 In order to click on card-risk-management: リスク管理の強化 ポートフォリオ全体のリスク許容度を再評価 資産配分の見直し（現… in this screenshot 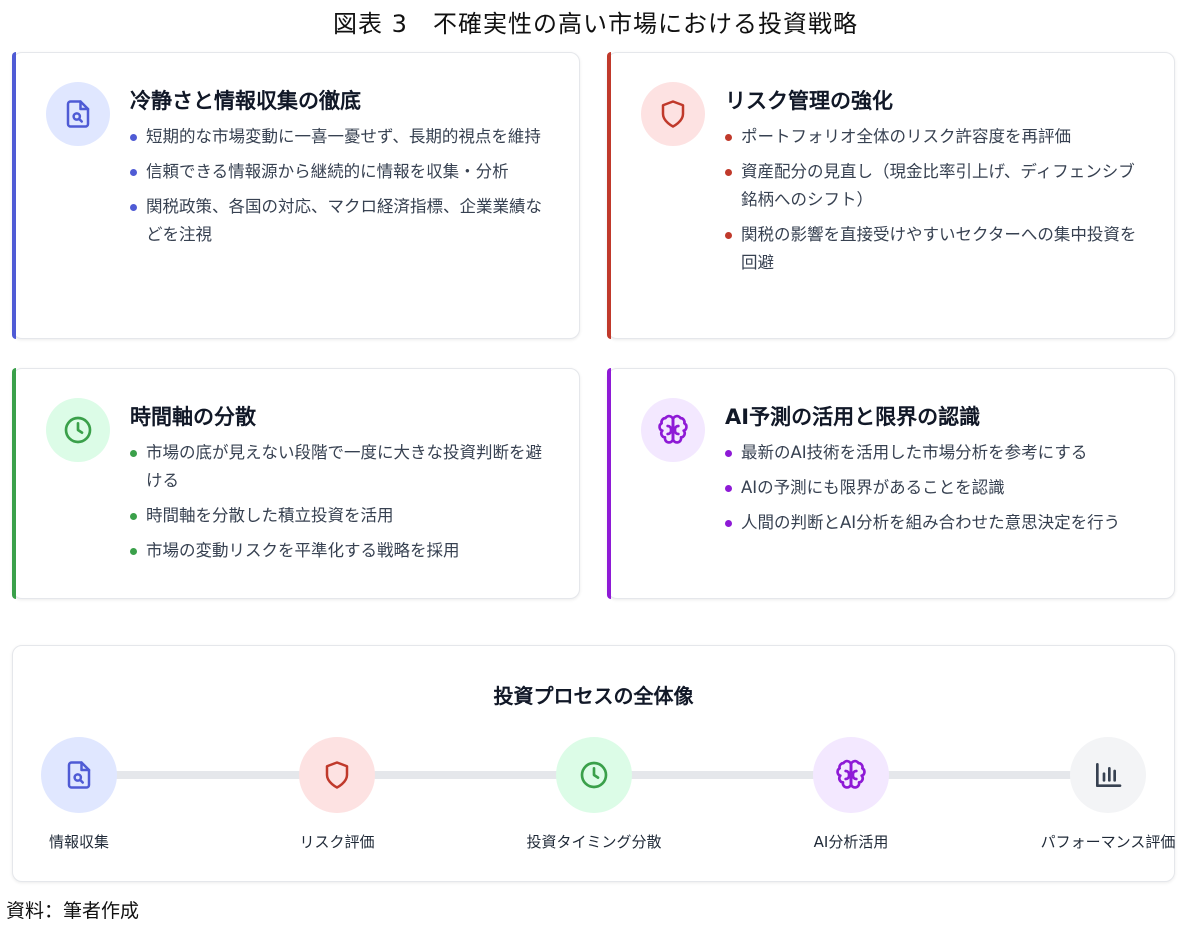, I will do `click(891, 195)`.